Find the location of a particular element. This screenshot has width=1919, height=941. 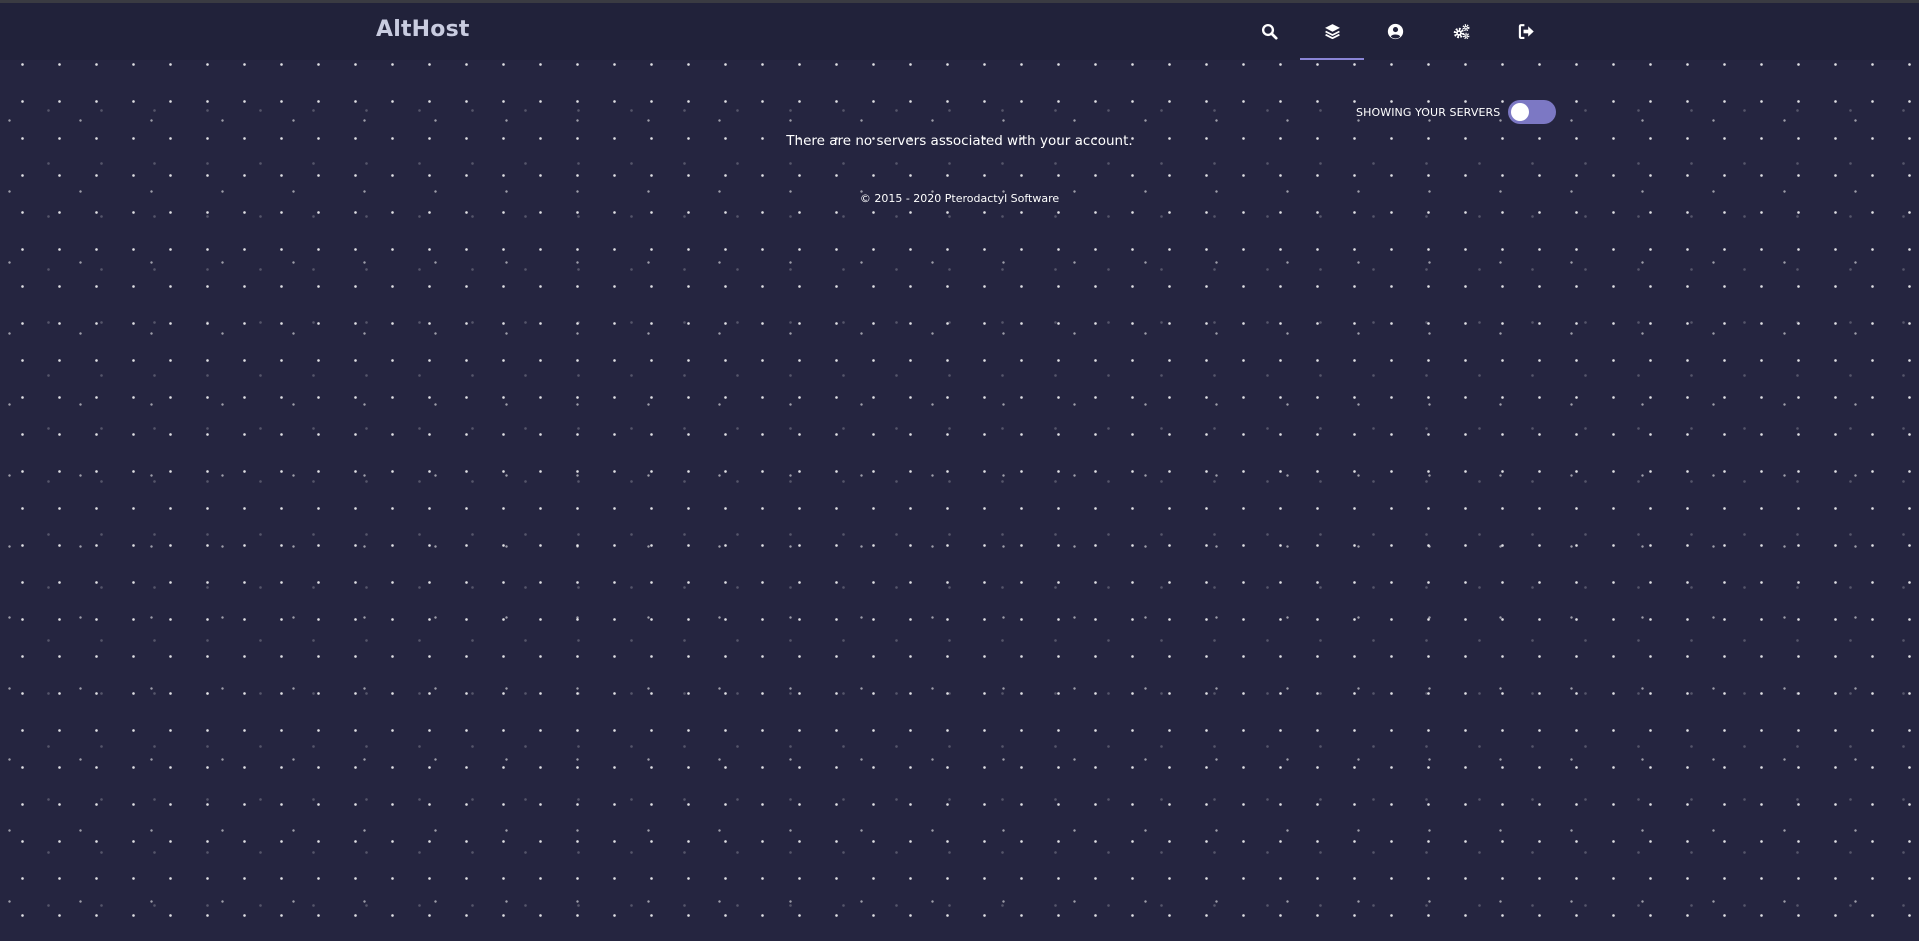

sign-out-icon is located at coordinates (1526, 31).